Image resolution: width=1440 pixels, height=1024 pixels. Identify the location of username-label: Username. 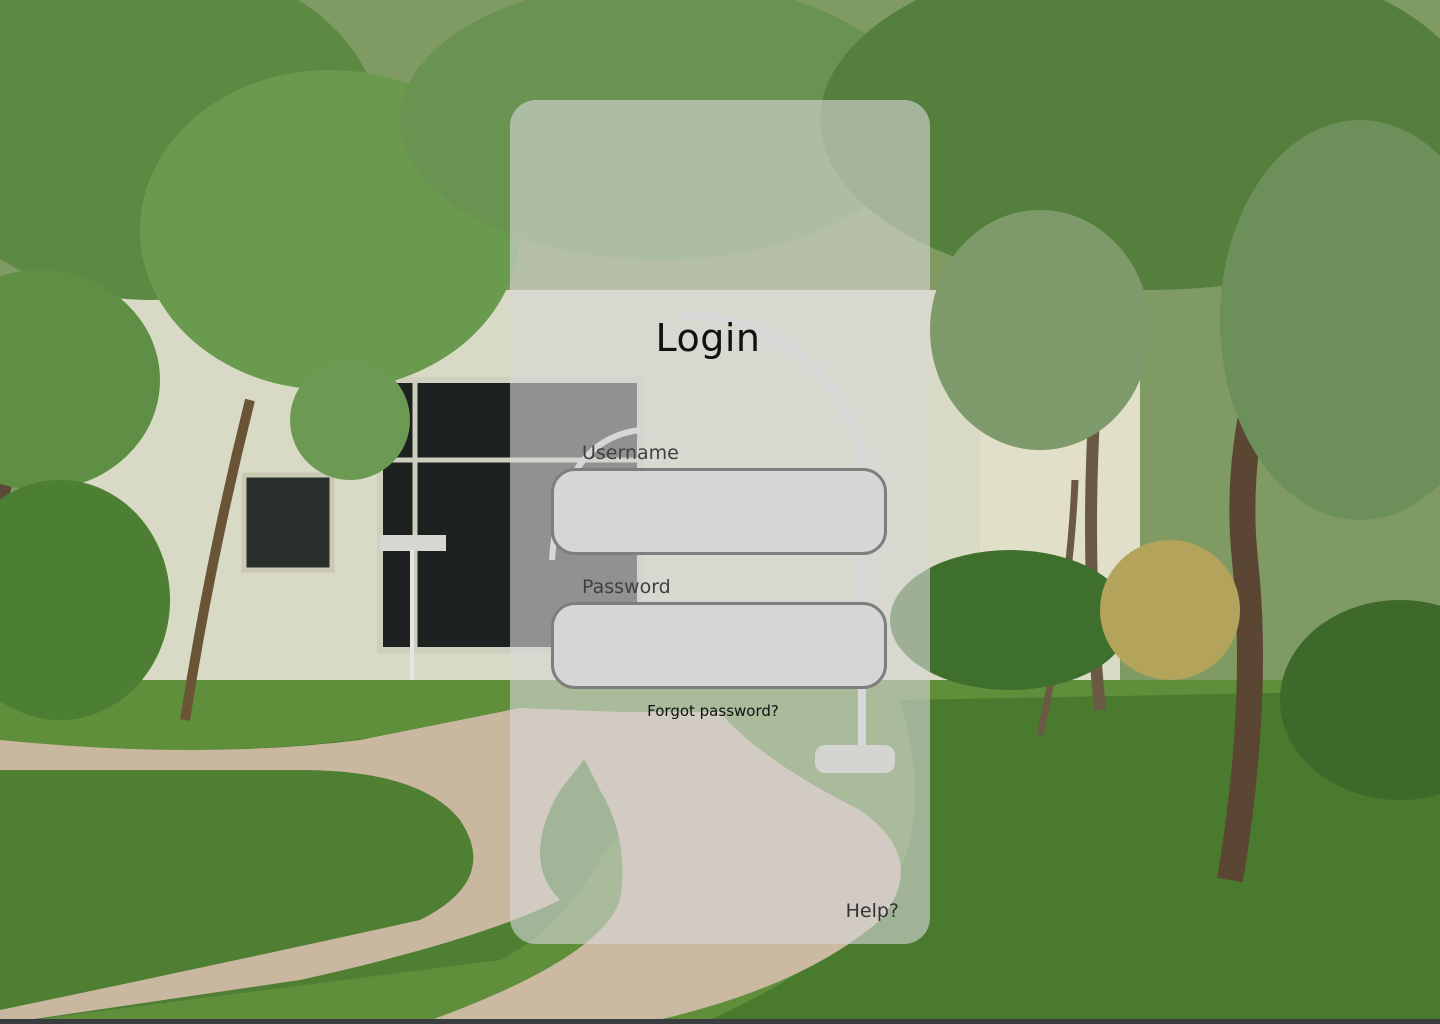
(630, 453).